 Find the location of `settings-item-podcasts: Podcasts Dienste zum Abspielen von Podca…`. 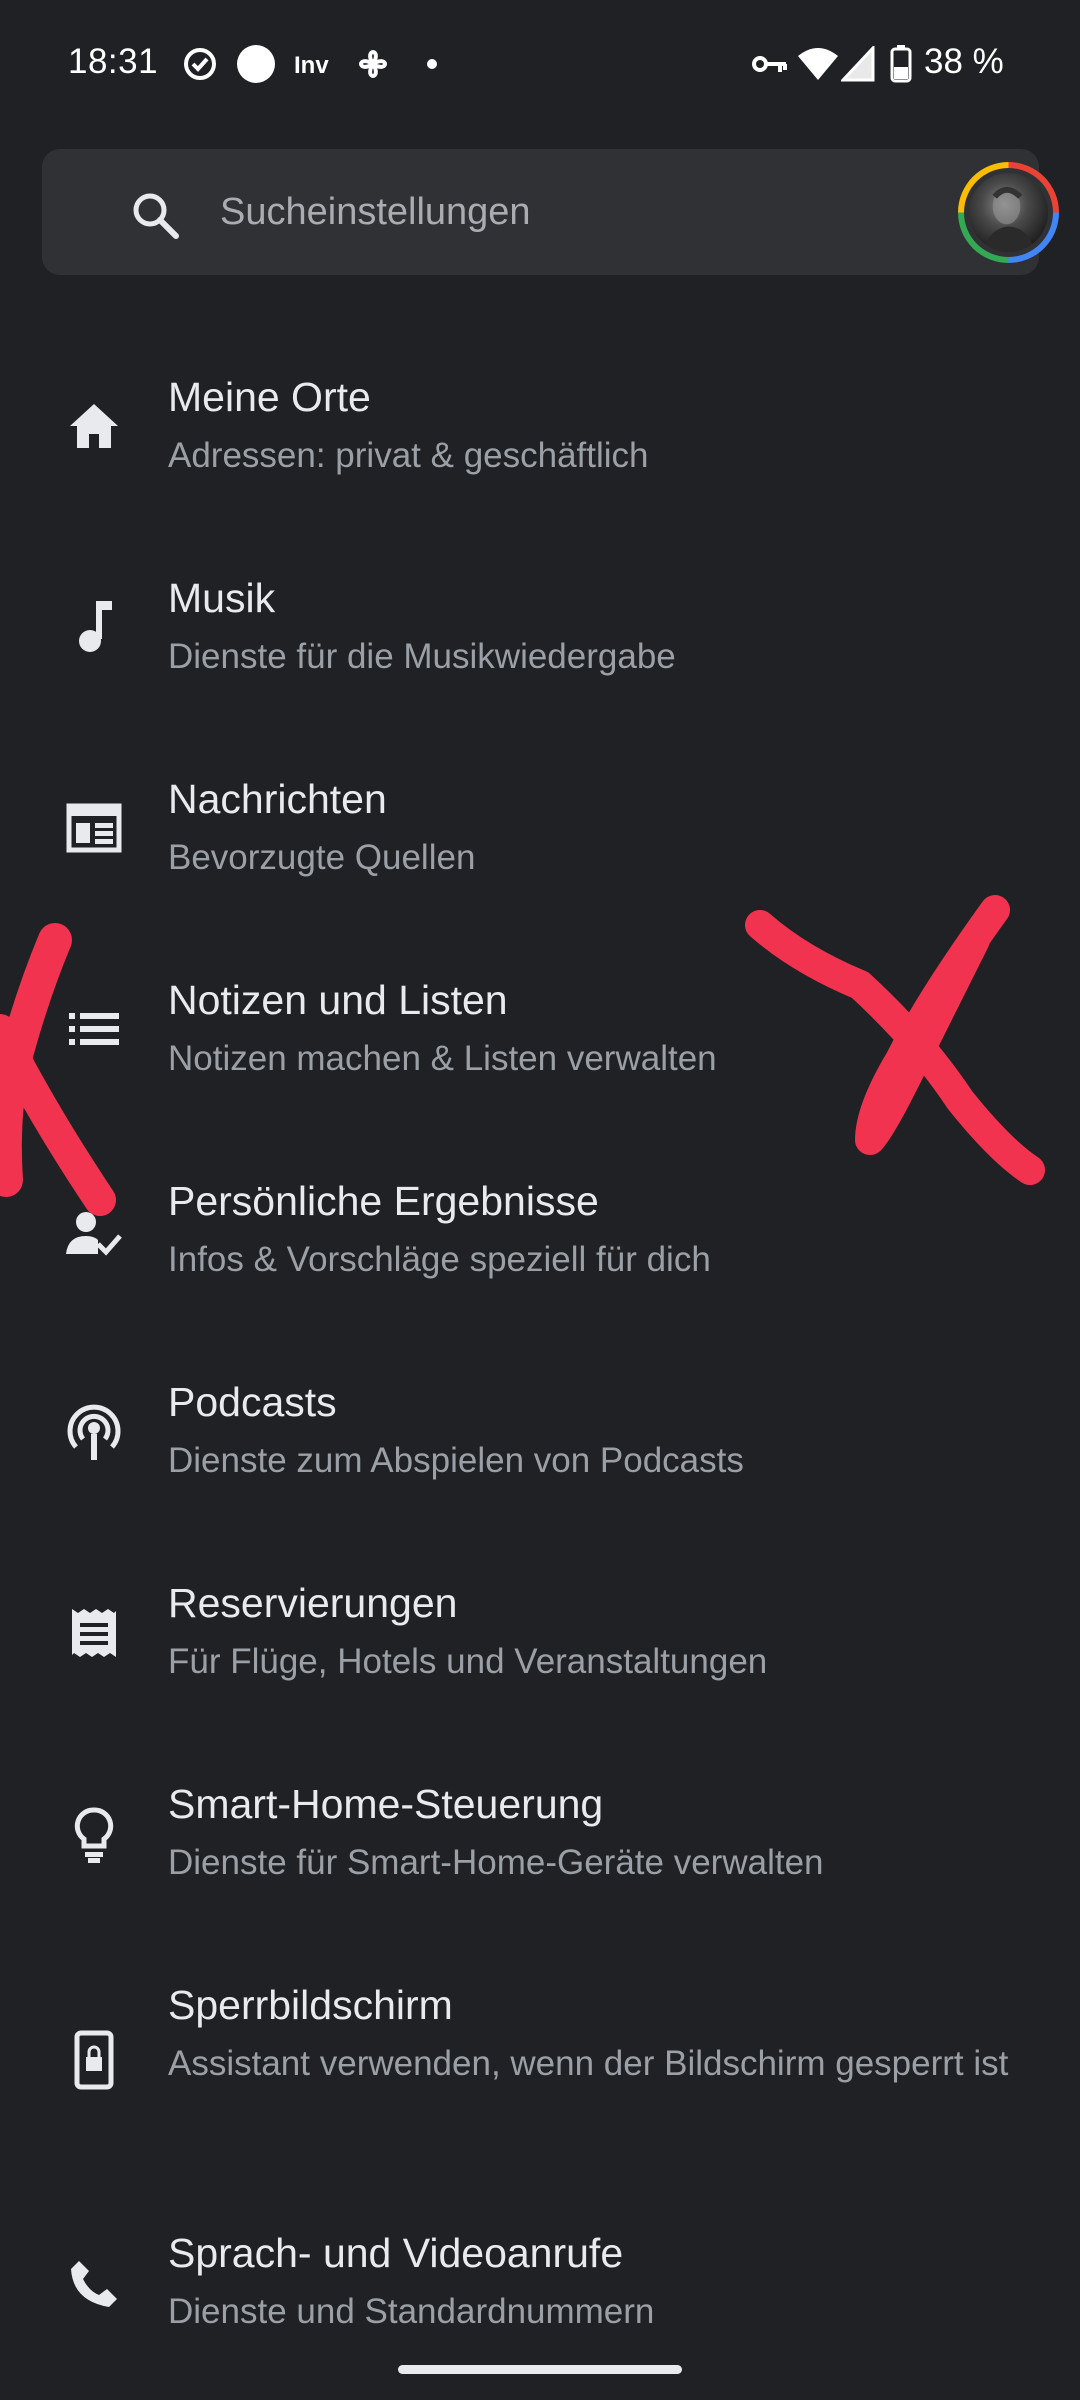

settings-item-podcasts: Podcasts Dienste zum Abspielen von Podca… is located at coordinates (540, 1450).